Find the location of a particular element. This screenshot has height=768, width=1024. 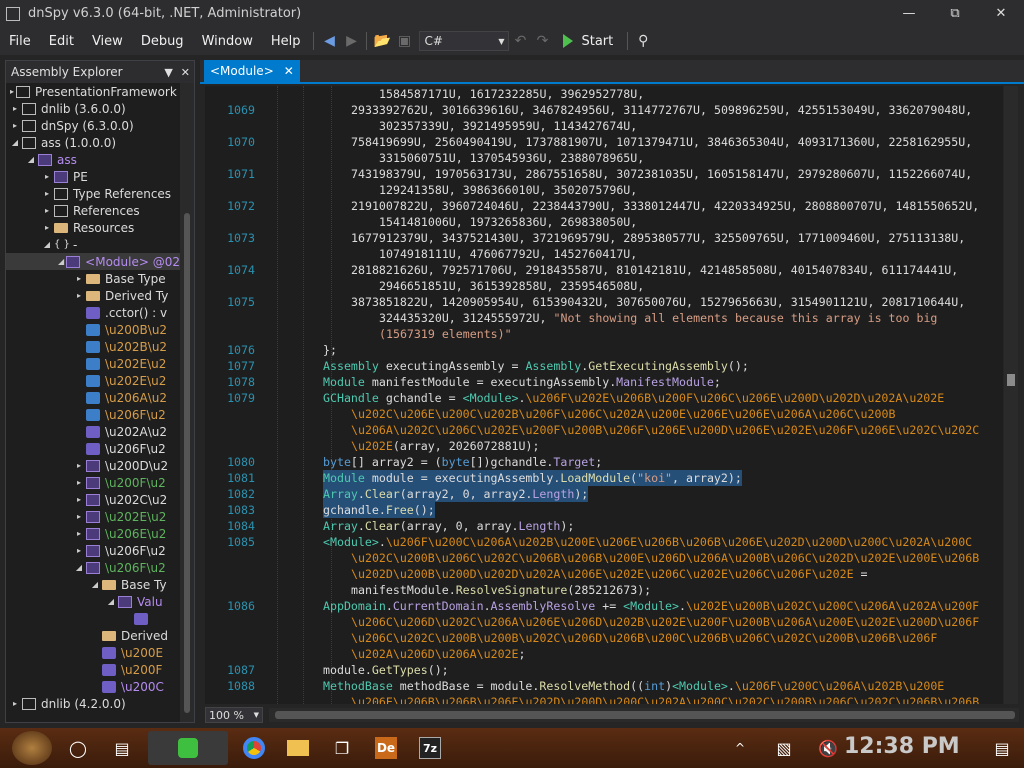

close-button: ✕ is located at coordinates (1001, 13).